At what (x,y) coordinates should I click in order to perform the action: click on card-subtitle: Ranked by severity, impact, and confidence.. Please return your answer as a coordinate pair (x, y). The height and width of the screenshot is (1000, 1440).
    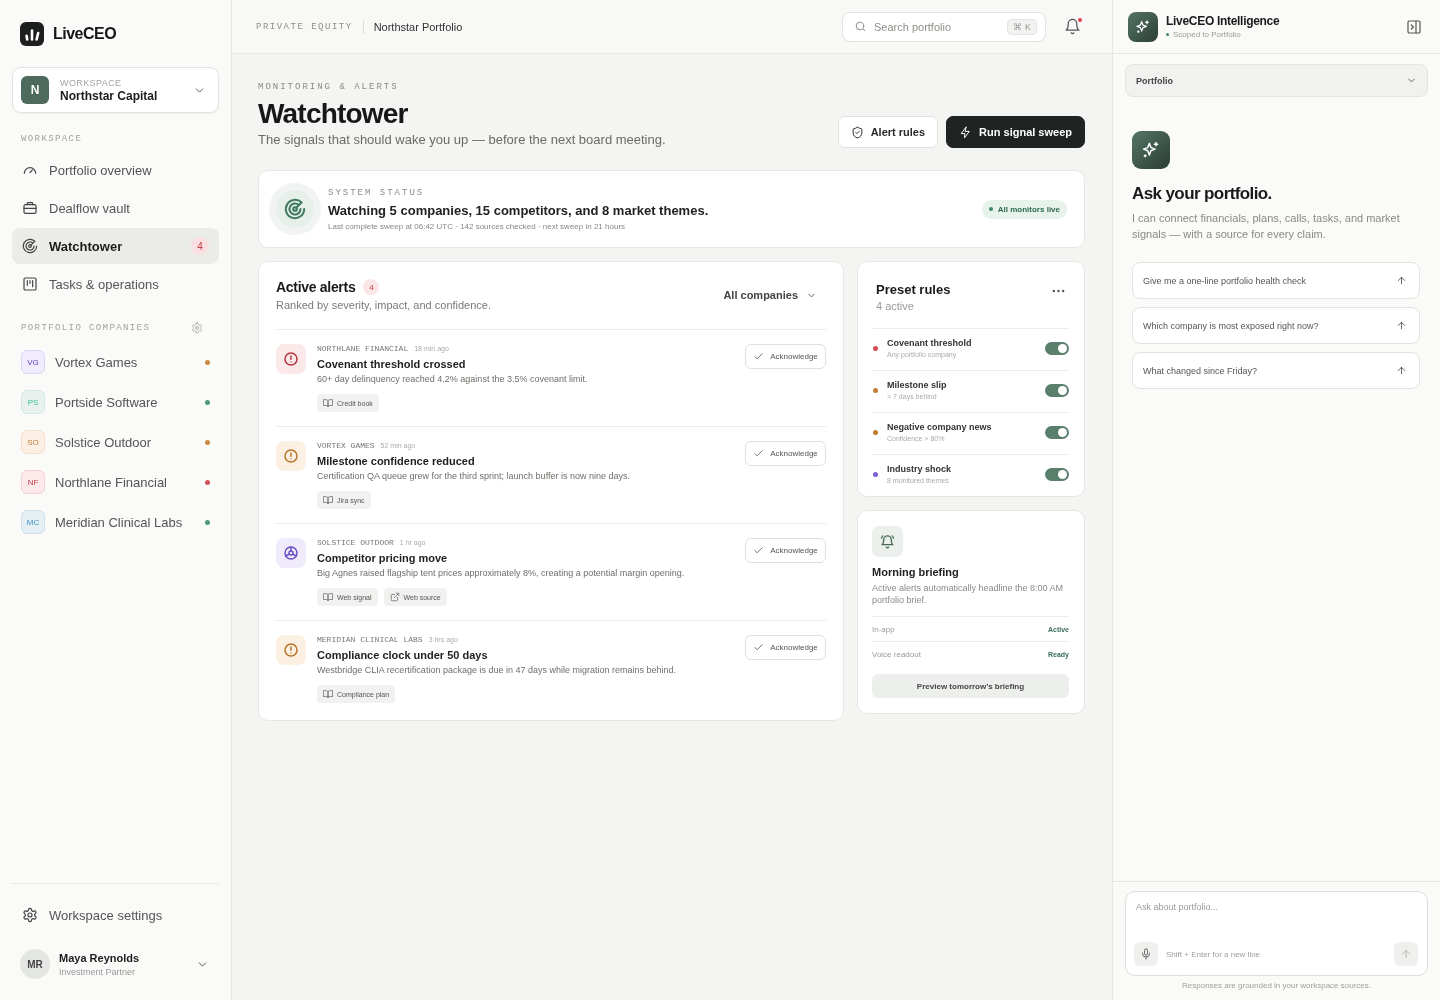
    Looking at the image, I should click on (384, 305).